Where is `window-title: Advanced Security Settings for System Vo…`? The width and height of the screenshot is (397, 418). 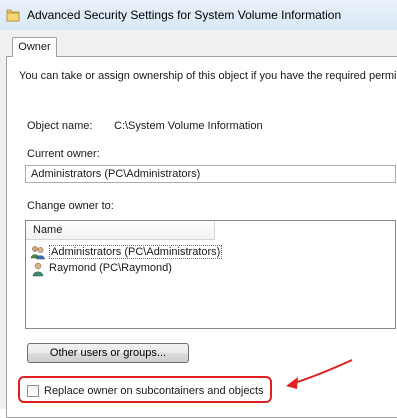
window-title: Advanced Security Settings for System Vo… is located at coordinates (184, 15).